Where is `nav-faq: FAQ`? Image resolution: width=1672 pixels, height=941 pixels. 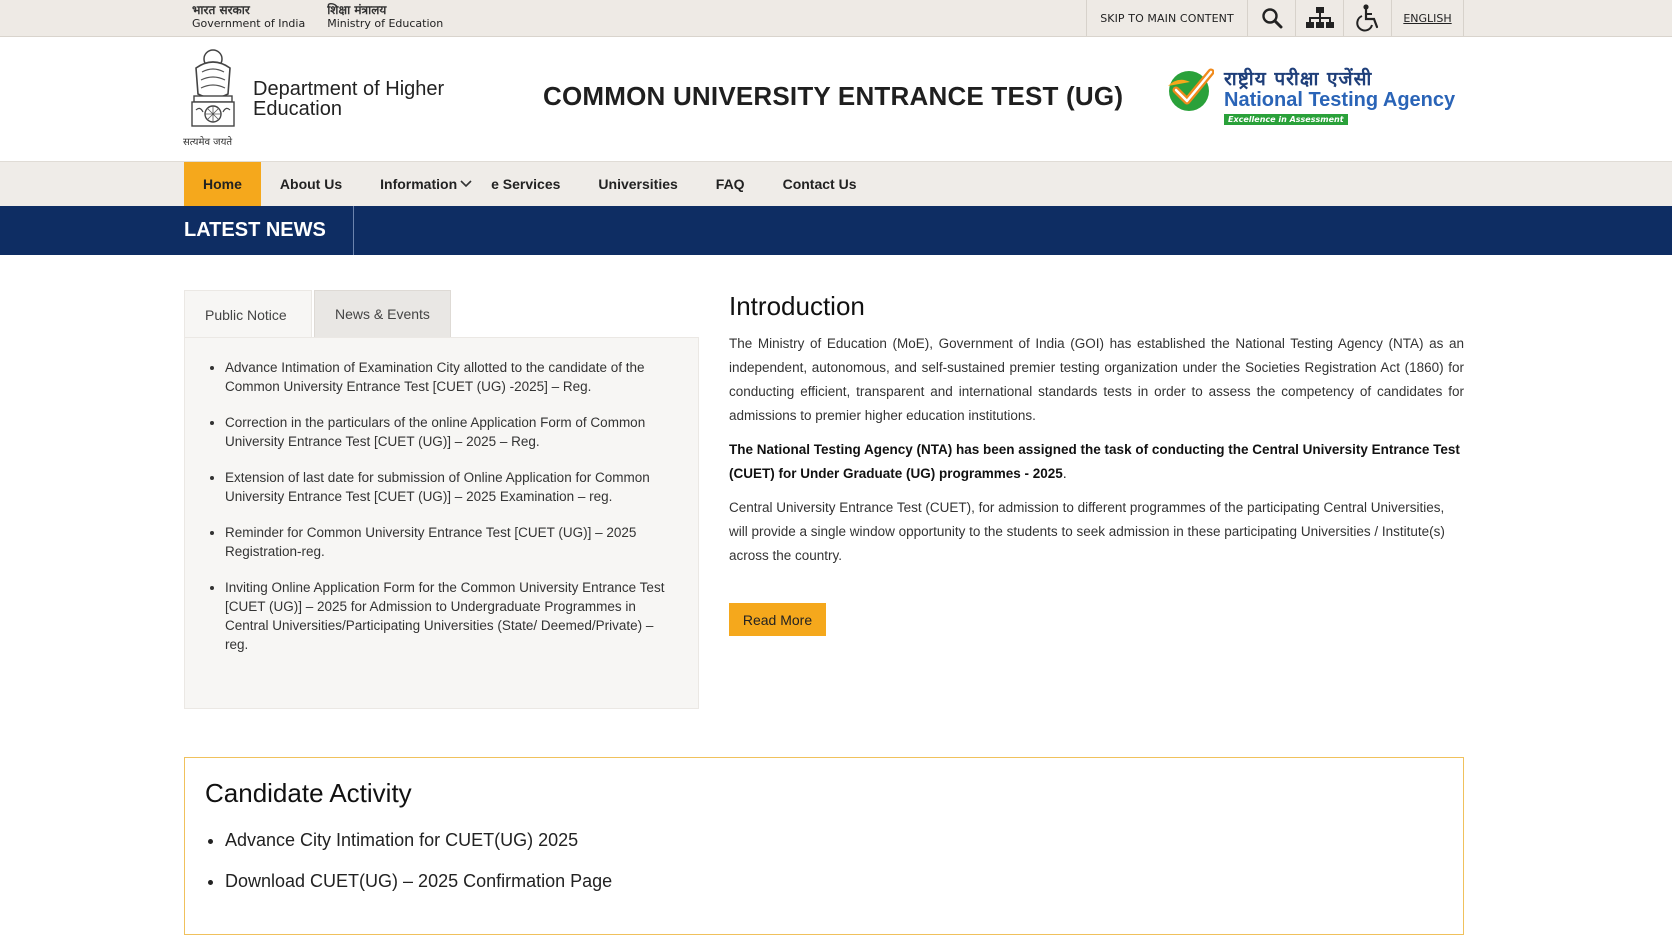 nav-faq: FAQ is located at coordinates (730, 184).